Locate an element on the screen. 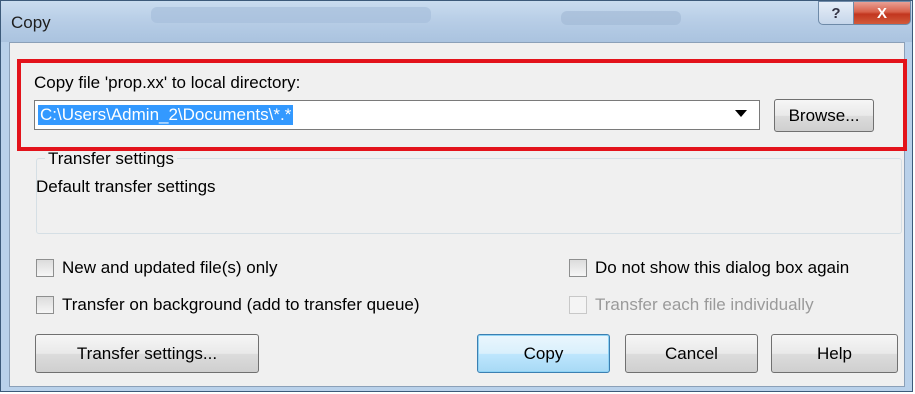 The width and height of the screenshot is (915, 394). new-updated-only-option: New and updated file(s) only is located at coordinates (156, 268).